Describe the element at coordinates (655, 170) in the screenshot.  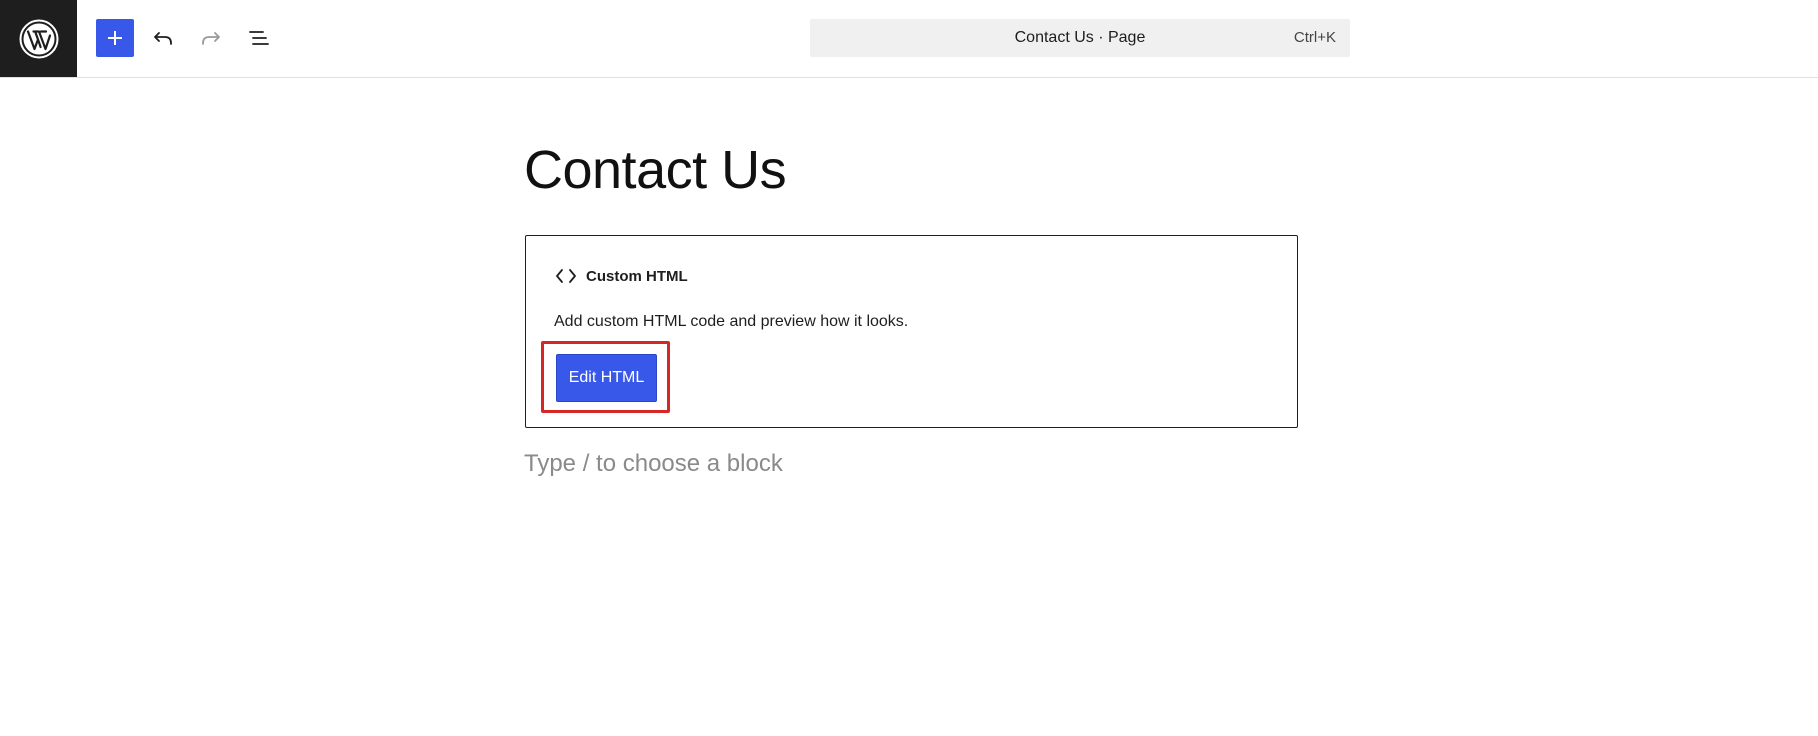
I see `page-title: Contact Us` at that location.